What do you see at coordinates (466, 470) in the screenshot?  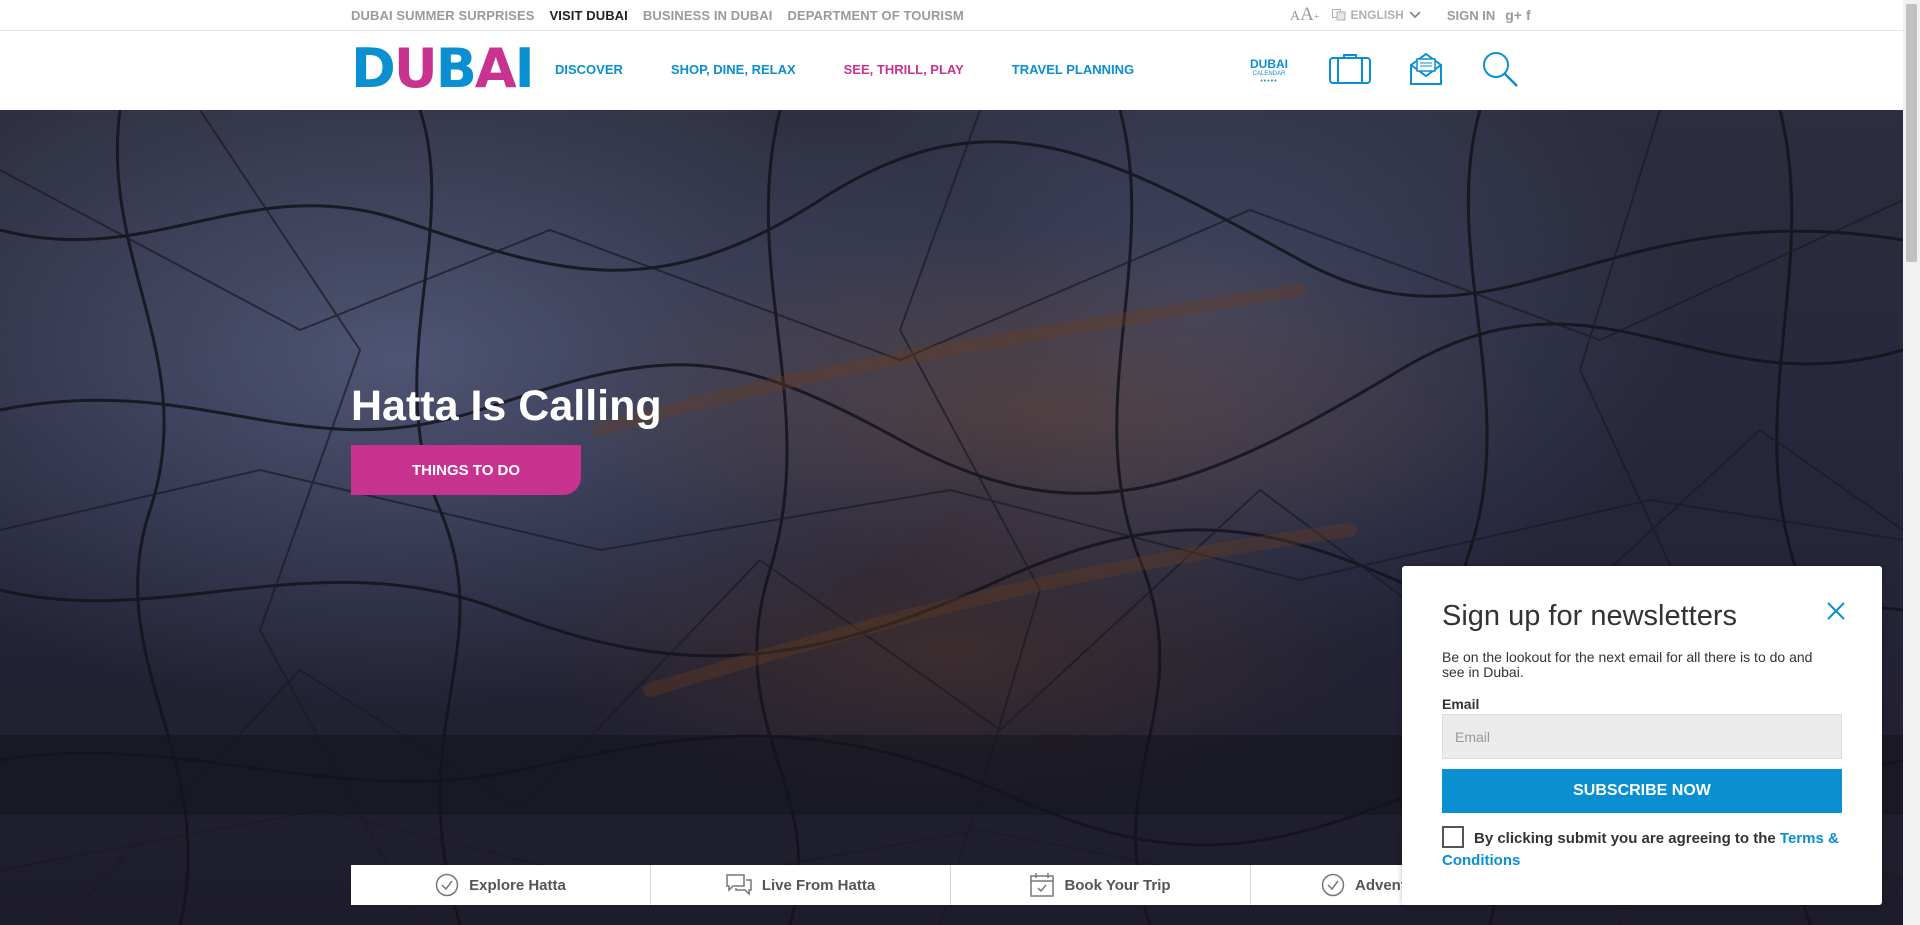 I see `things-to-do-button: THINGS TO DO` at bounding box center [466, 470].